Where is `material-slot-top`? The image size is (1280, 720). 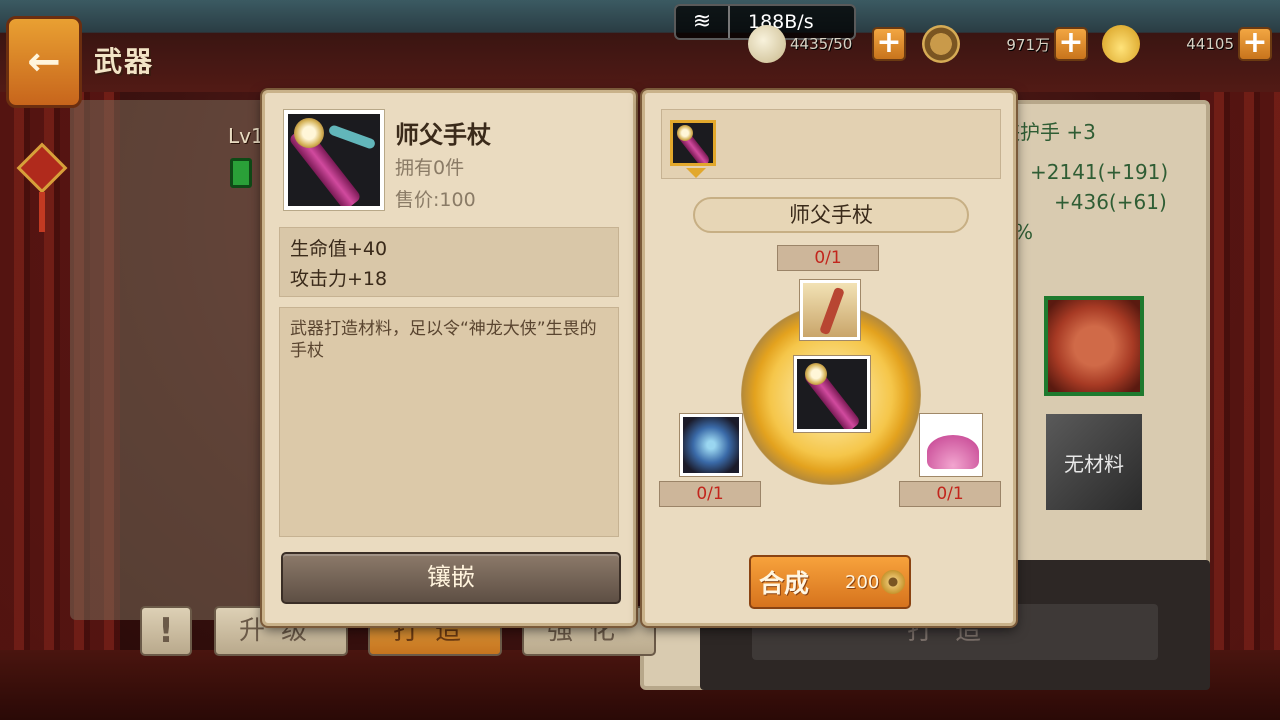
material-slot-top is located at coordinates (830, 310).